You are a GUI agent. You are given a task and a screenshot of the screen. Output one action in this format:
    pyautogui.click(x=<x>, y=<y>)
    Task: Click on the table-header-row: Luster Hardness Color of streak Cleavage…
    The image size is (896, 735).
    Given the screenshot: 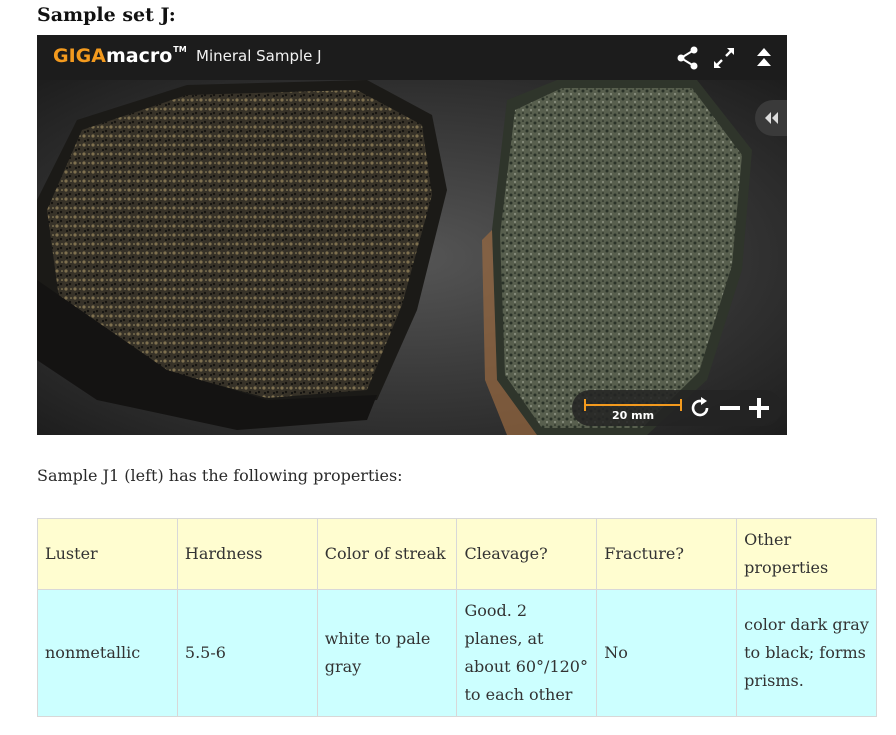 What is the action you would take?
    pyautogui.click(x=457, y=554)
    